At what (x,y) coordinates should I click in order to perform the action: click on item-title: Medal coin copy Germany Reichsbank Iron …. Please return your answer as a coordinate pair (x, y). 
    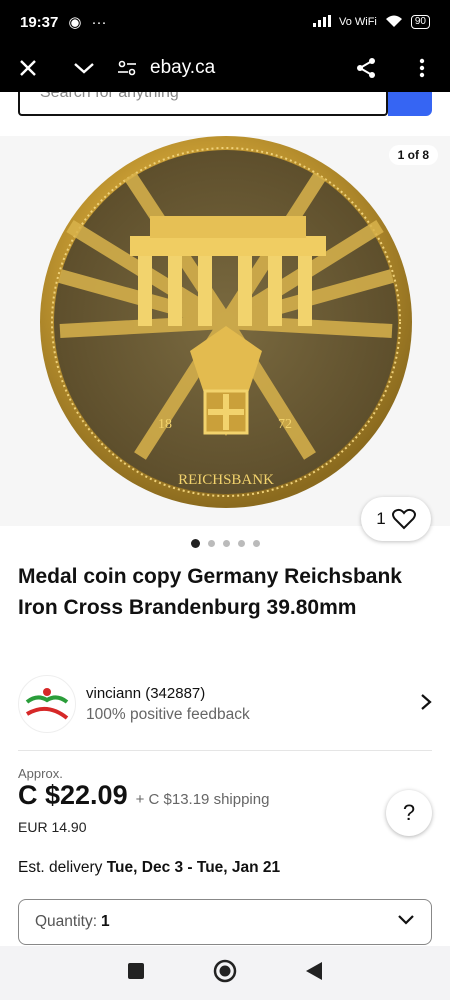
    Looking at the image, I should click on (210, 592).